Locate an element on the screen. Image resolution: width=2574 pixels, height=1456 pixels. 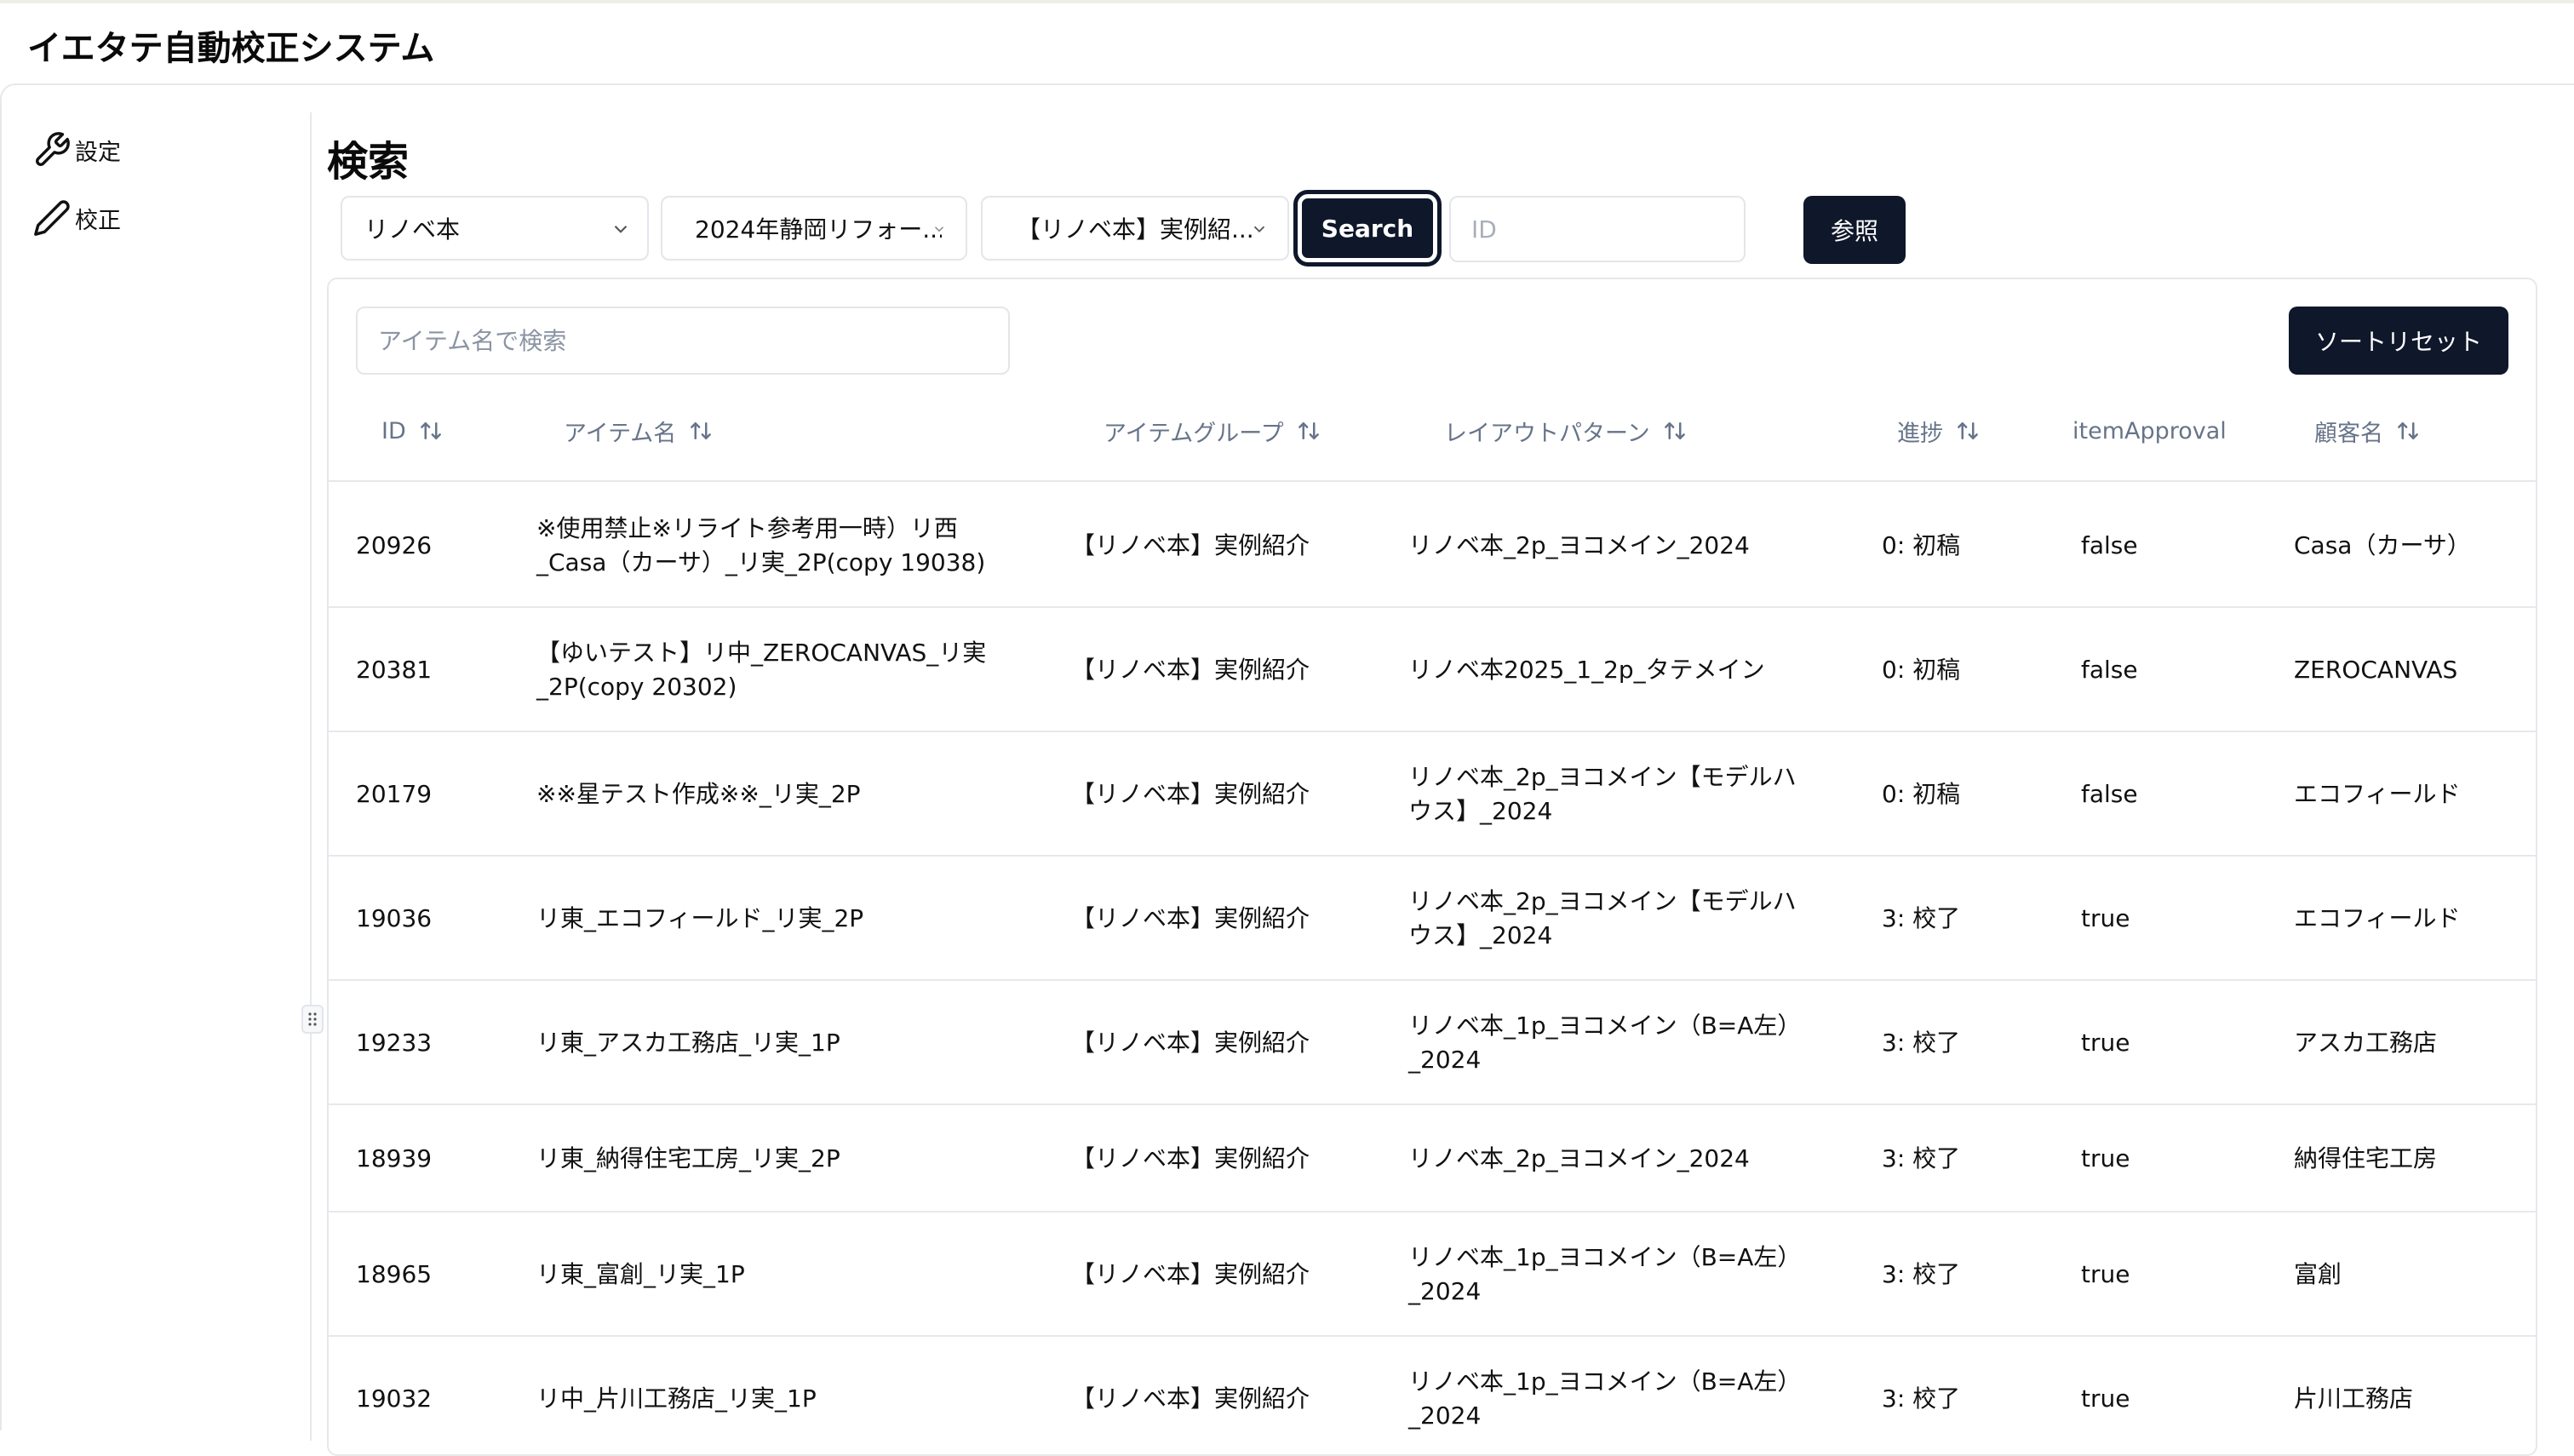
cell-item-approval: false is located at coordinates (2109, 545).